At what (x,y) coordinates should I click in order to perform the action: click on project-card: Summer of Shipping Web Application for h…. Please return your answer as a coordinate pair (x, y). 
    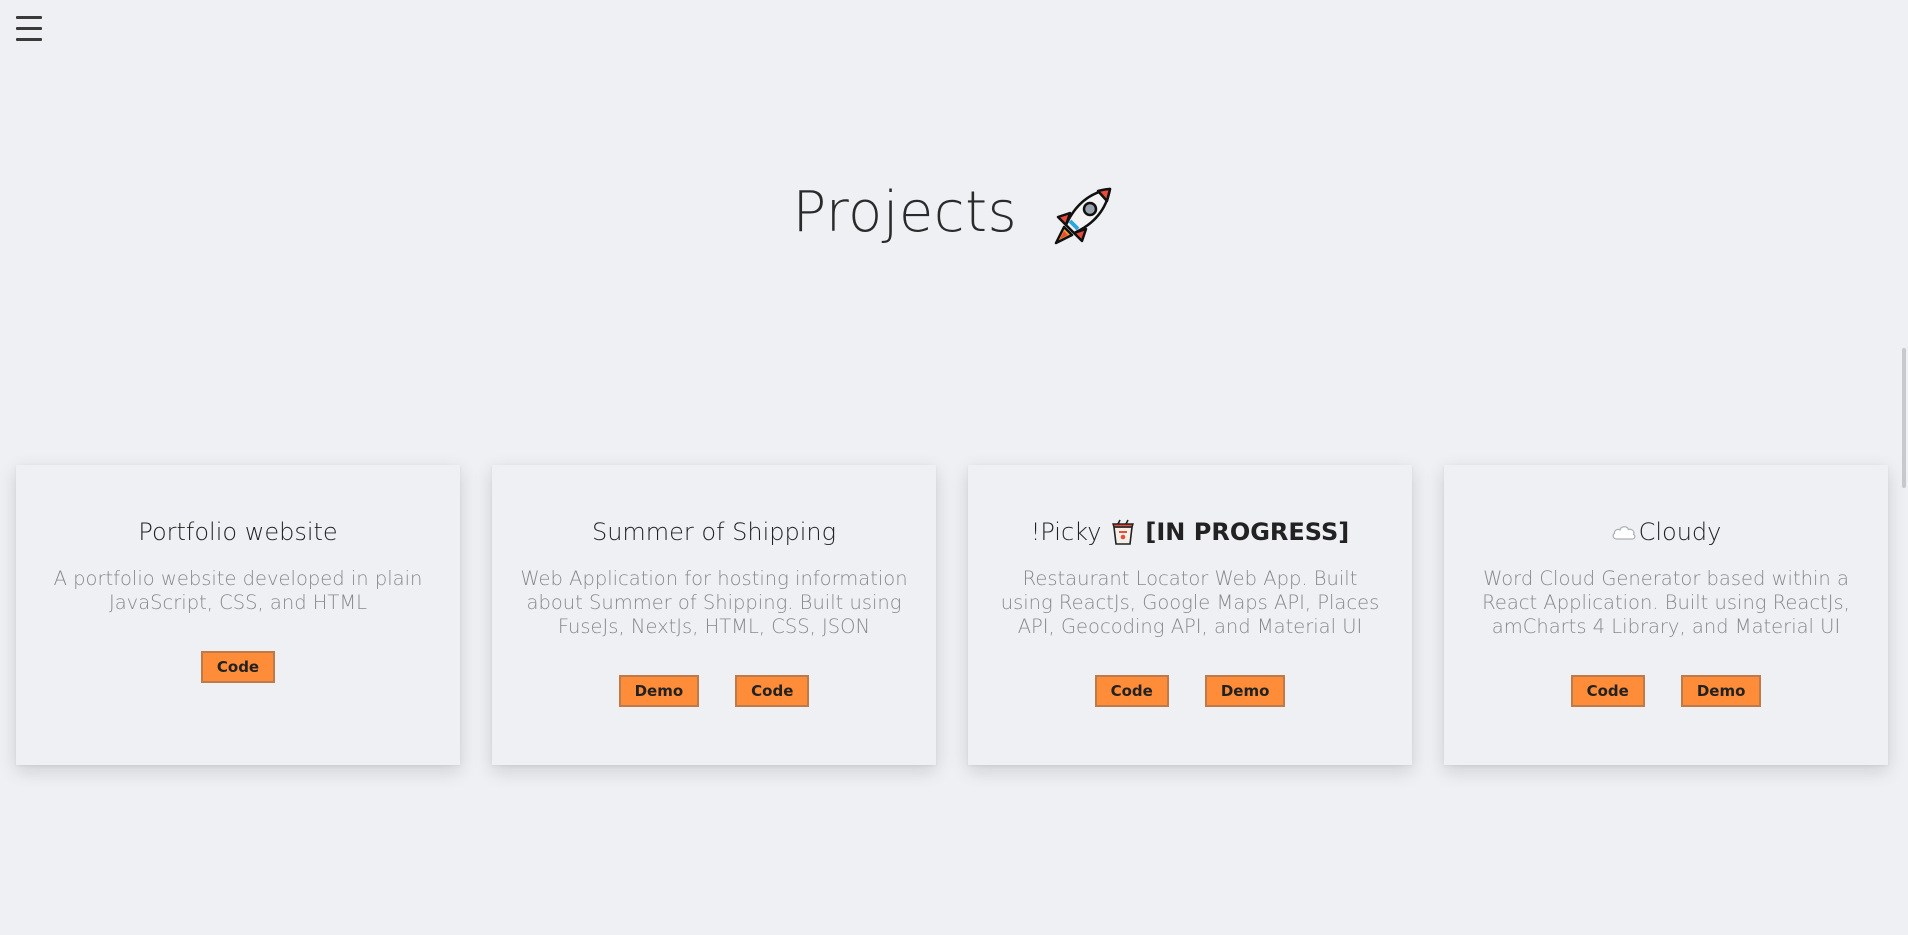
    Looking at the image, I should click on (714, 615).